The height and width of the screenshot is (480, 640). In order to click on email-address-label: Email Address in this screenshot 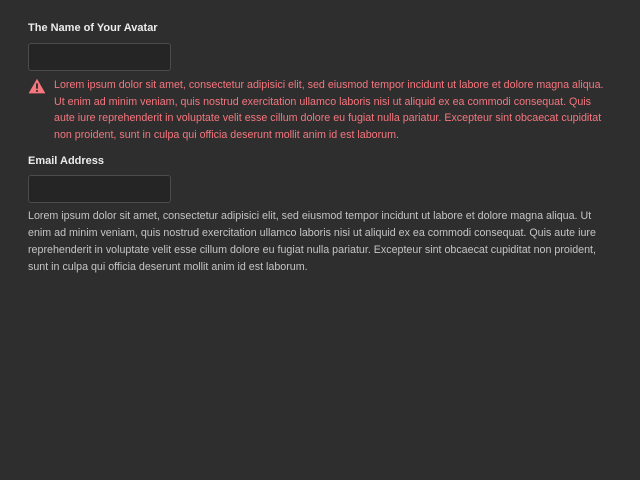, I will do `click(66, 161)`.